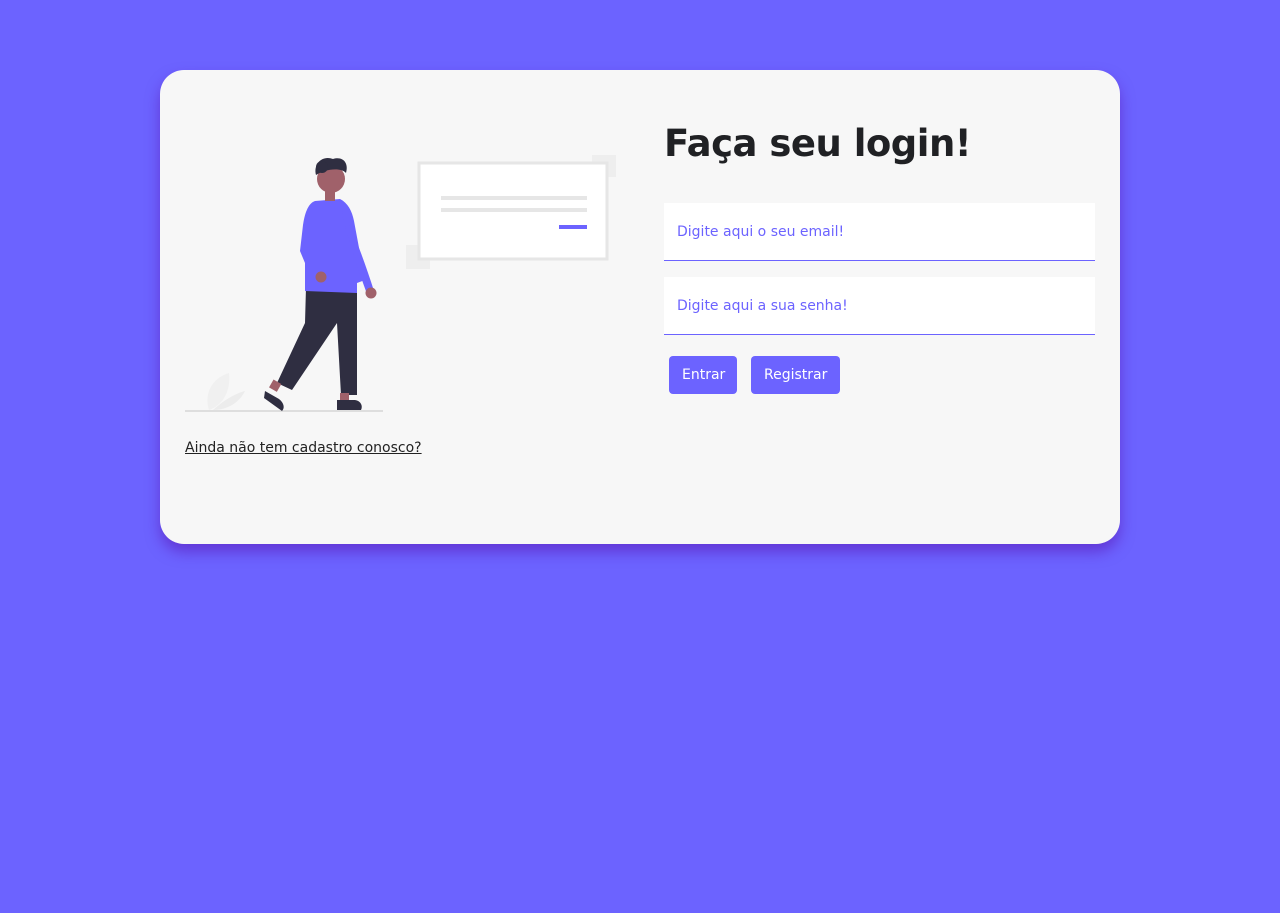 This screenshot has width=1280, height=913. What do you see at coordinates (818, 143) in the screenshot?
I see `page-title: Faça seu login!` at bounding box center [818, 143].